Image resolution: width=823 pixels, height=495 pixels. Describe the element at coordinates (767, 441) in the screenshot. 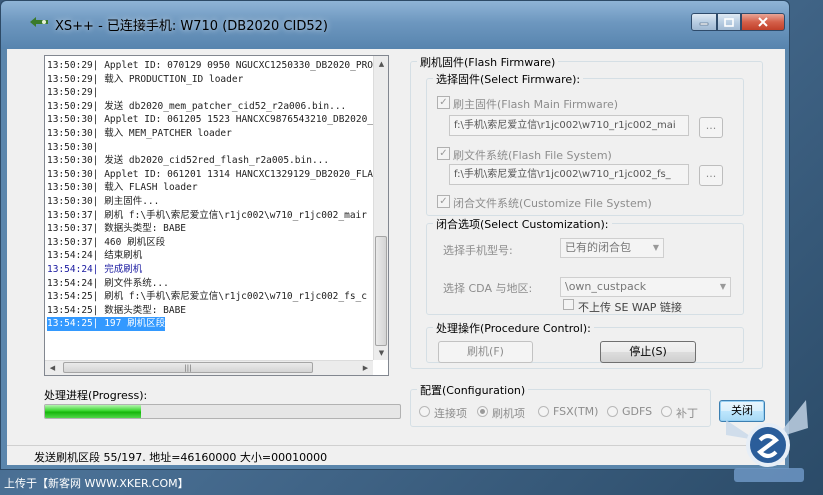

I see `site-logo-watermark-icon` at that location.